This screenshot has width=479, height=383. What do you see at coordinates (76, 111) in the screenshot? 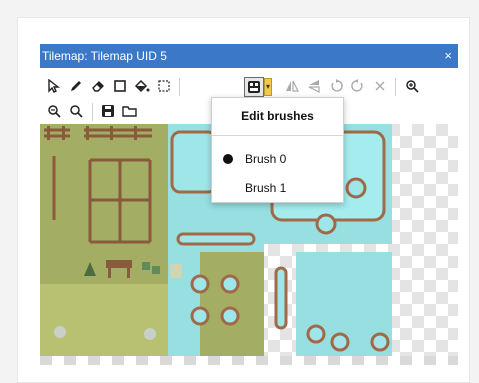
I see `zoom-reset-icon` at bounding box center [76, 111].